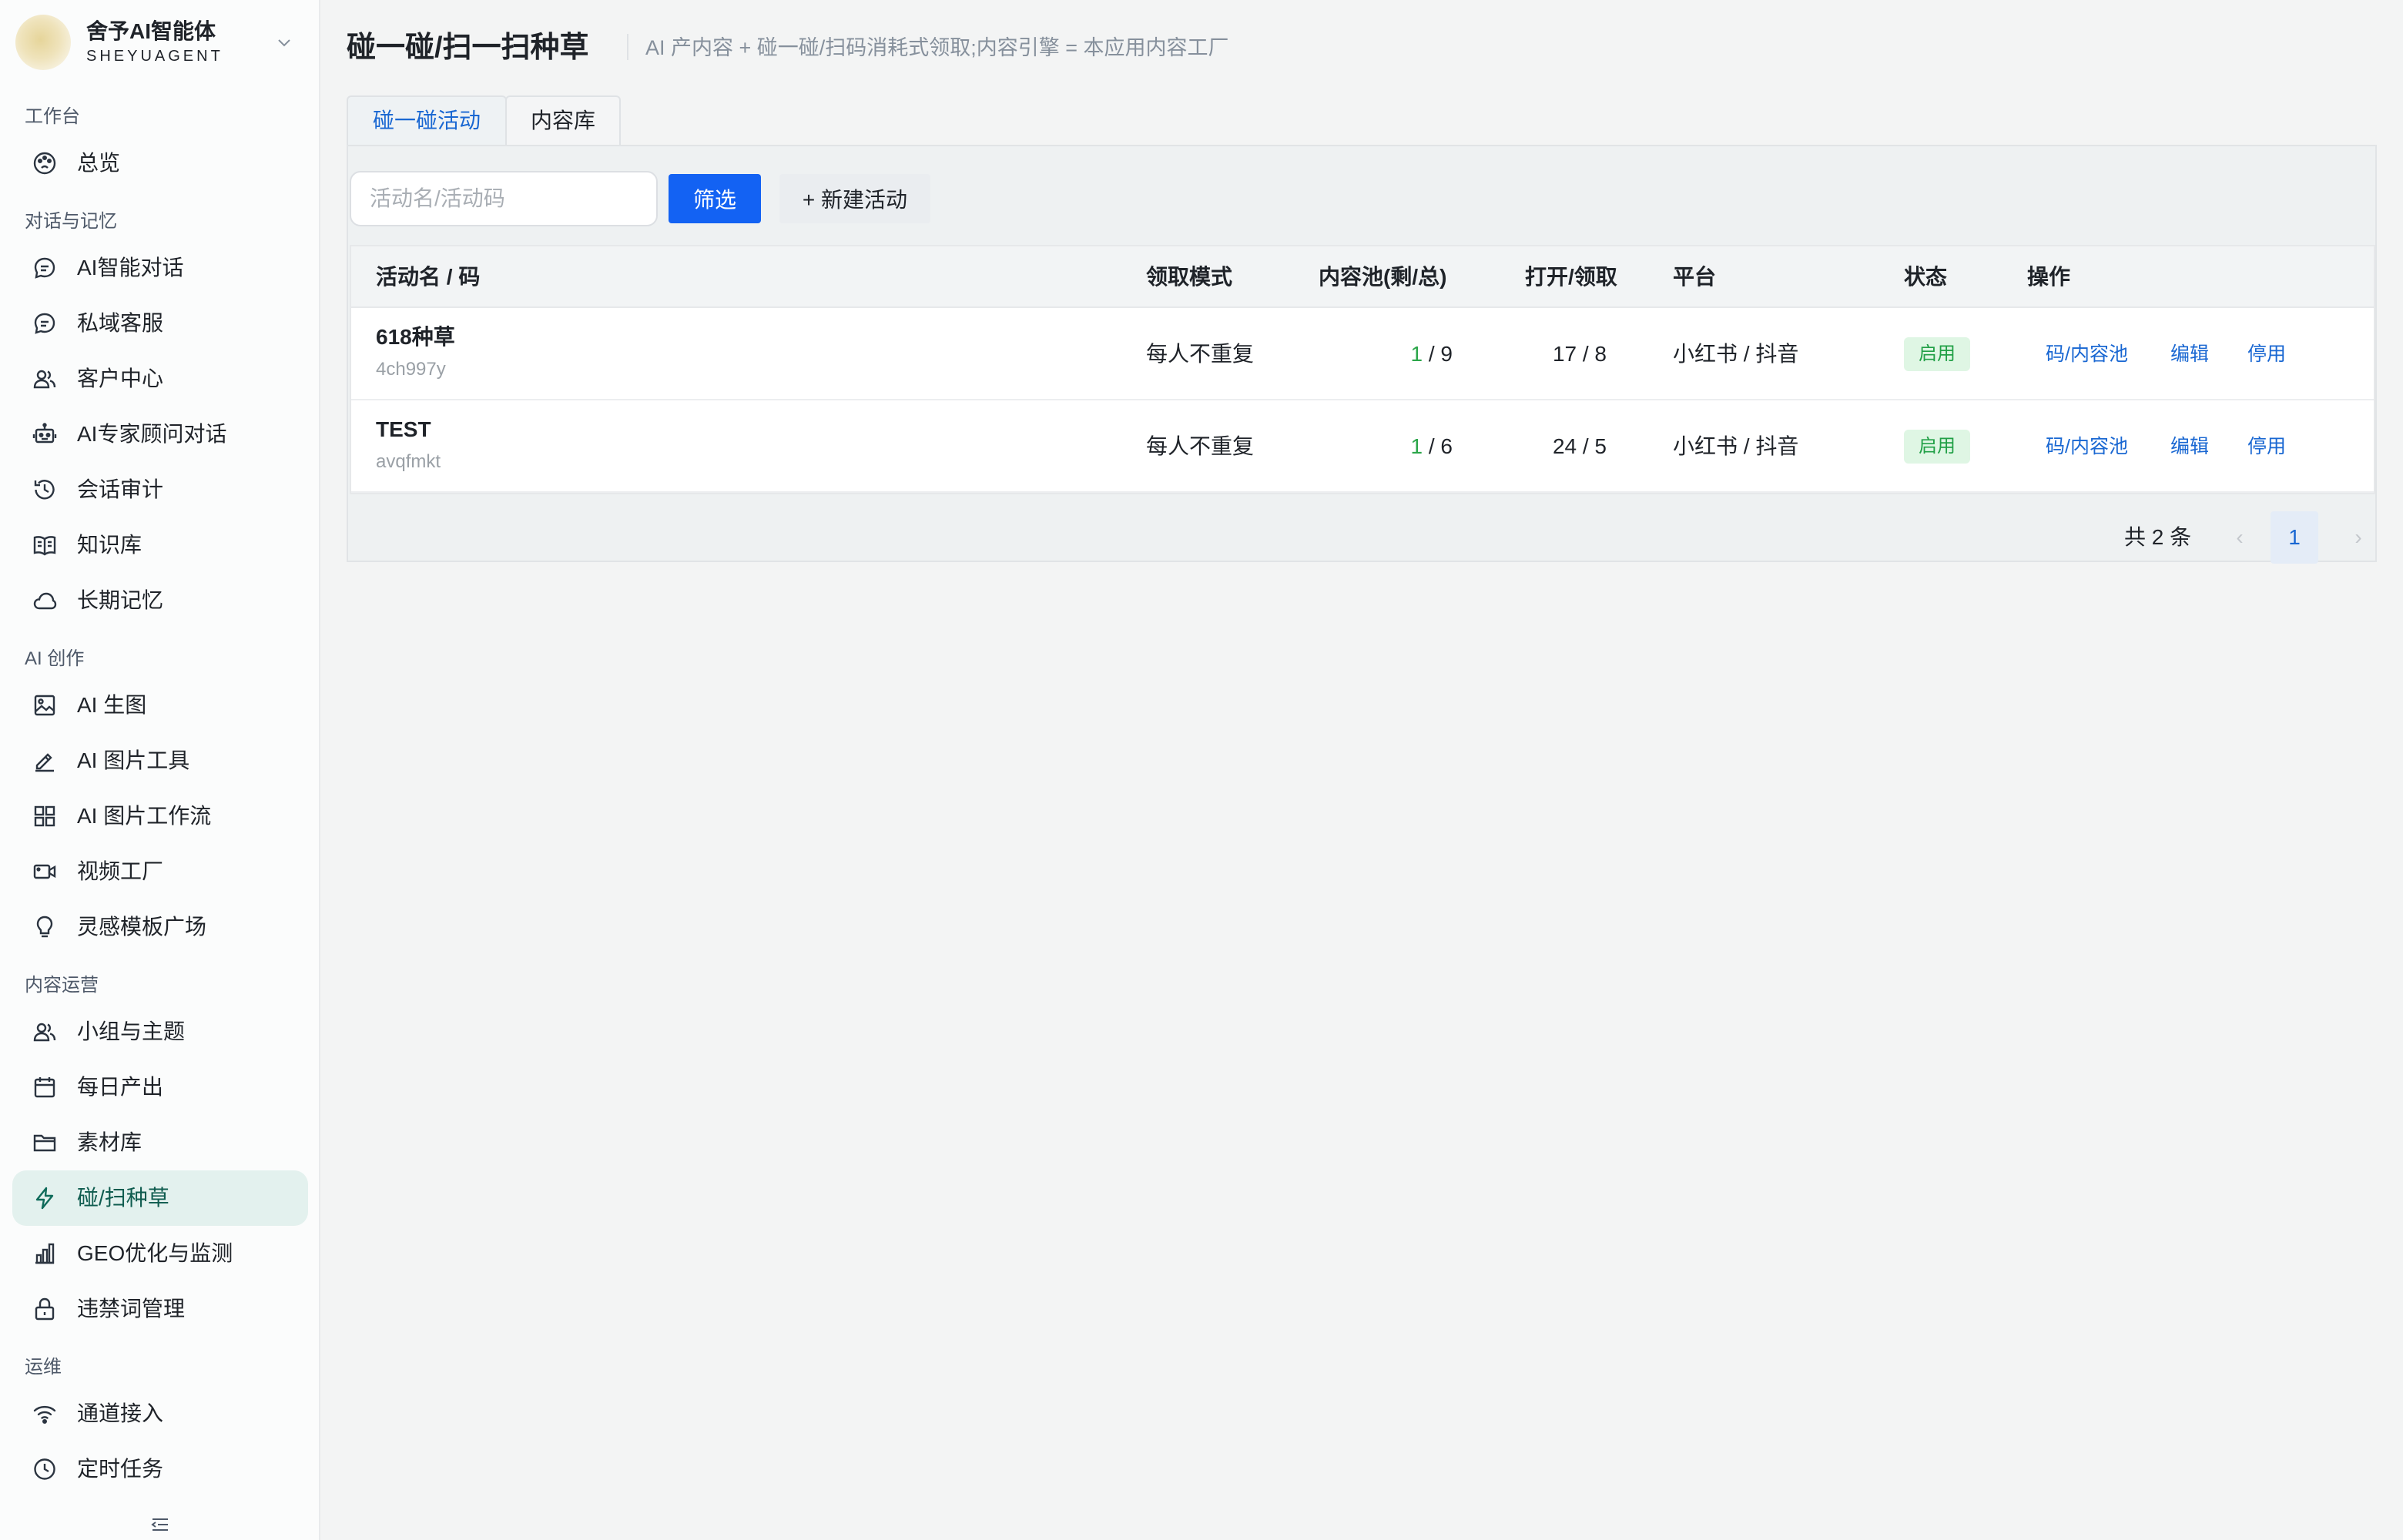 The width and height of the screenshot is (2403, 1540). Describe the element at coordinates (855, 198) in the screenshot. I see `new-activity-button: + 新建活动` at that location.